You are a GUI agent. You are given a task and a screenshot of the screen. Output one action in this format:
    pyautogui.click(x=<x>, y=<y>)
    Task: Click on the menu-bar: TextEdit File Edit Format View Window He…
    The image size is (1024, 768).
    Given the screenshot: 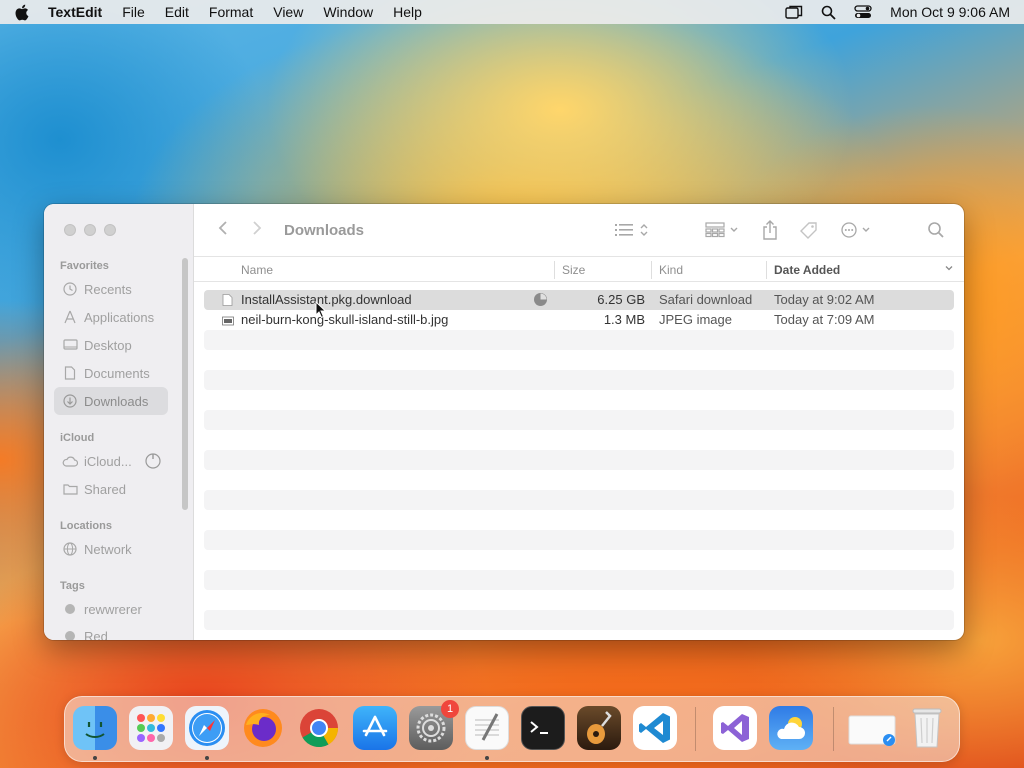 What is the action you would take?
    pyautogui.click(x=512, y=12)
    